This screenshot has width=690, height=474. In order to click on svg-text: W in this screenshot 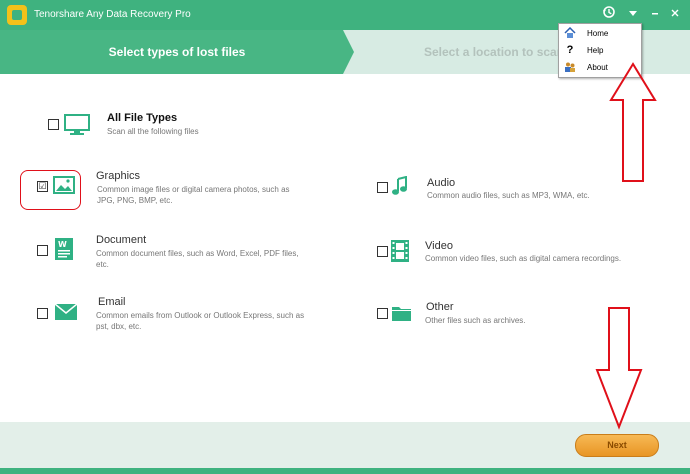, I will do `click(62, 244)`.